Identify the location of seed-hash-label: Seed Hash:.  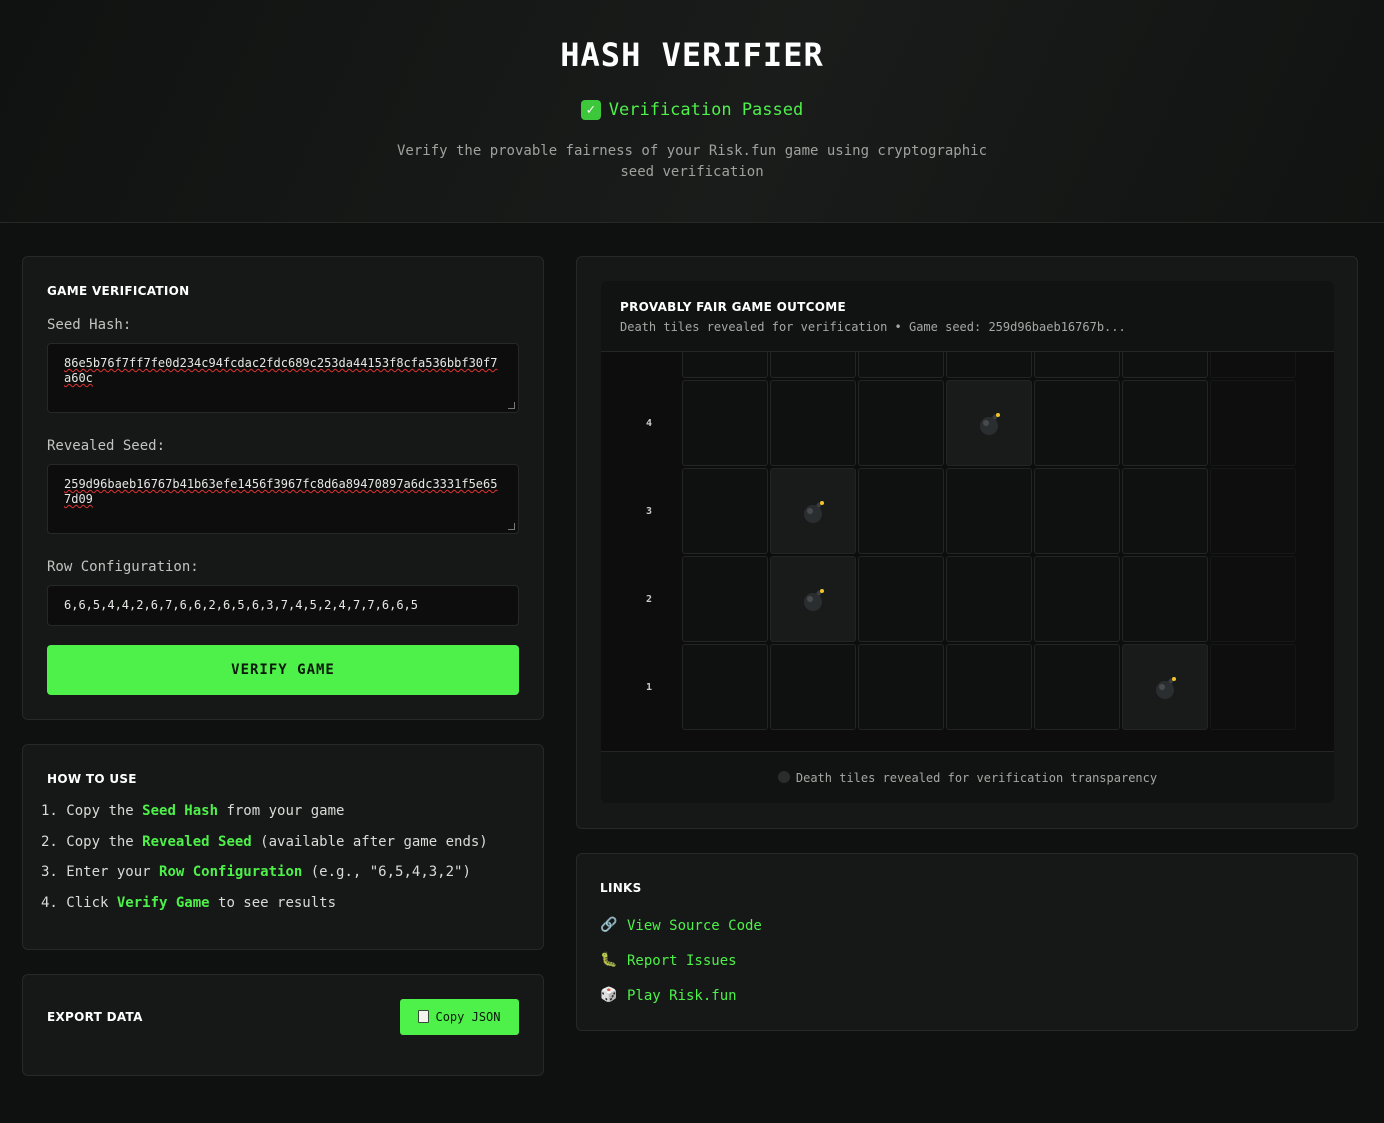
(89, 325).